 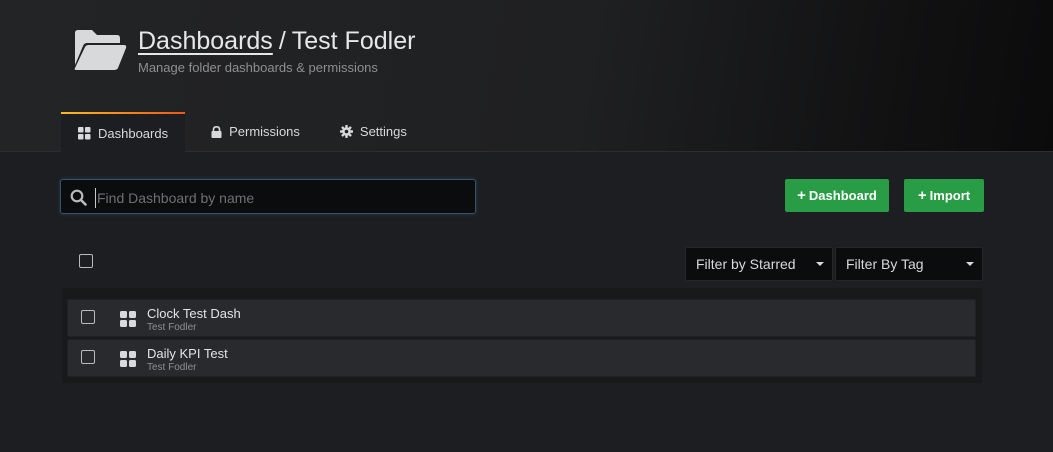 What do you see at coordinates (950, 195) in the screenshot?
I see `import-label: Import` at bounding box center [950, 195].